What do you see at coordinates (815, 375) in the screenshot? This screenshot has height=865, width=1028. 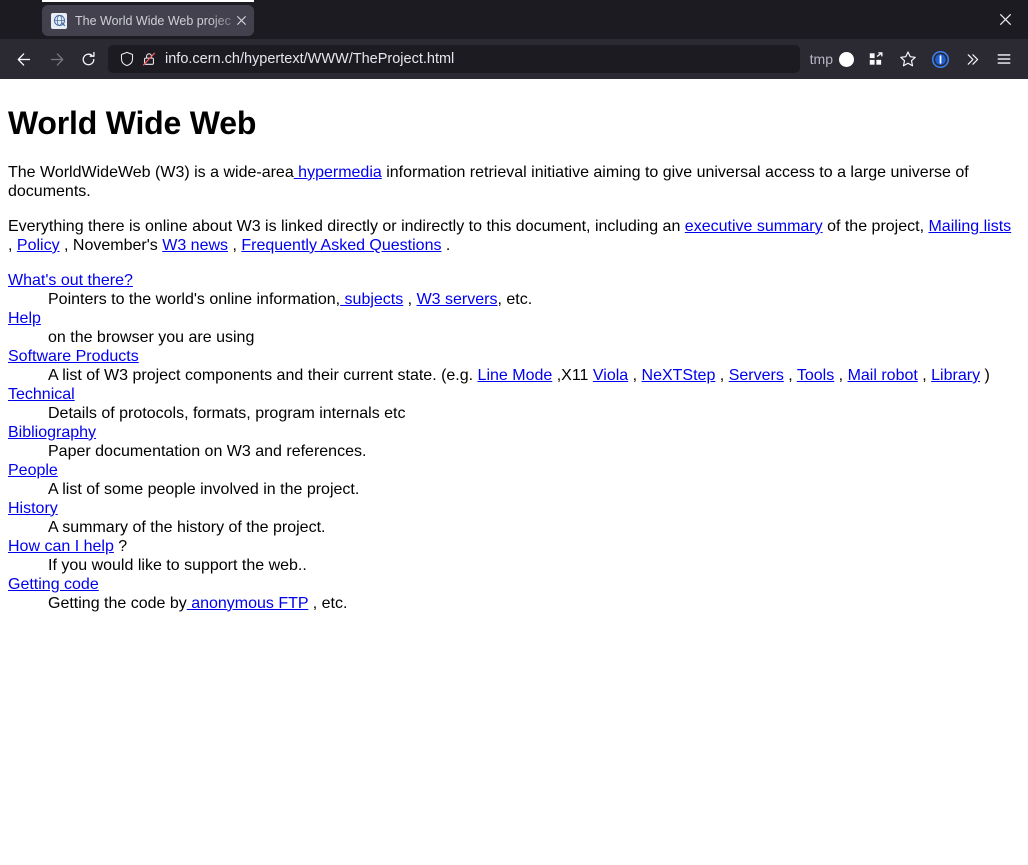 I see `link-tools: Tools` at bounding box center [815, 375].